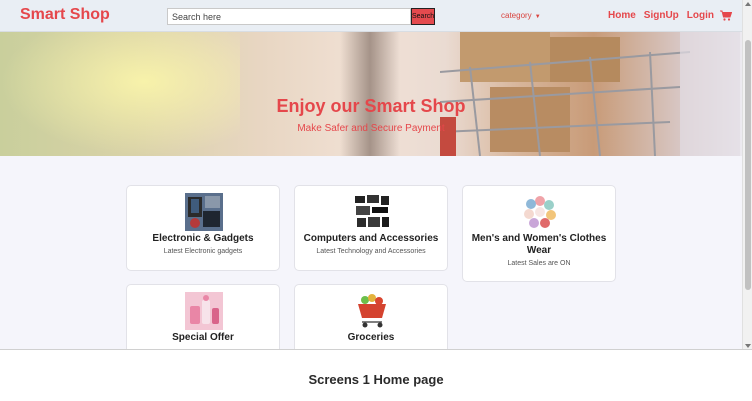 Image resolution: width=752 pixels, height=401 pixels. Describe the element at coordinates (539, 244) in the screenshot. I see `card-title: Men's and Women's Clothes Wear` at that location.